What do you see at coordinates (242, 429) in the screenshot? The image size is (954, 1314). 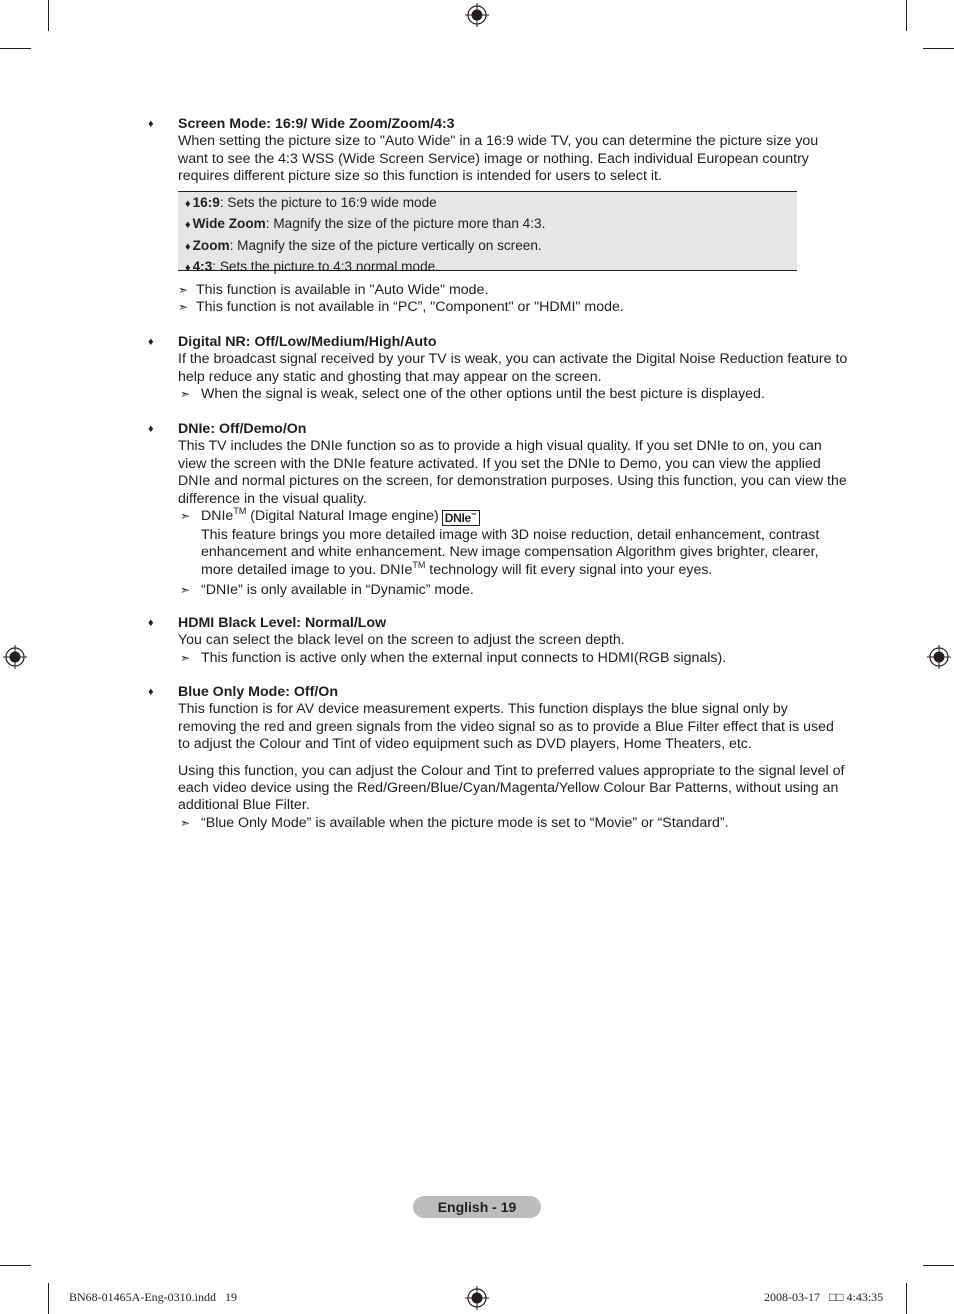 I see `section-title: DNIe: Off/Demo/On` at bounding box center [242, 429].